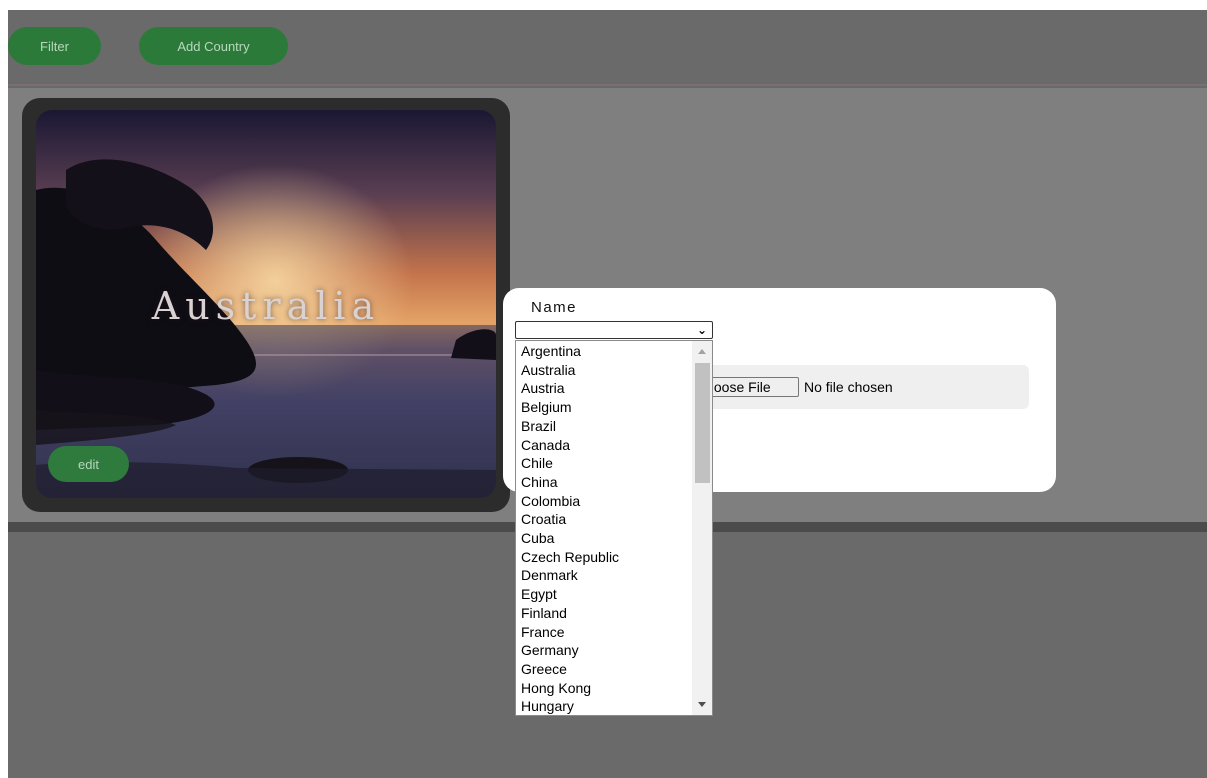 Image resolution: width=1207 pixels, height=778 pixels. Describe the element at coordinates (616, 575) in the screenshot. I see `dropdown-option: Denmark` at that location.